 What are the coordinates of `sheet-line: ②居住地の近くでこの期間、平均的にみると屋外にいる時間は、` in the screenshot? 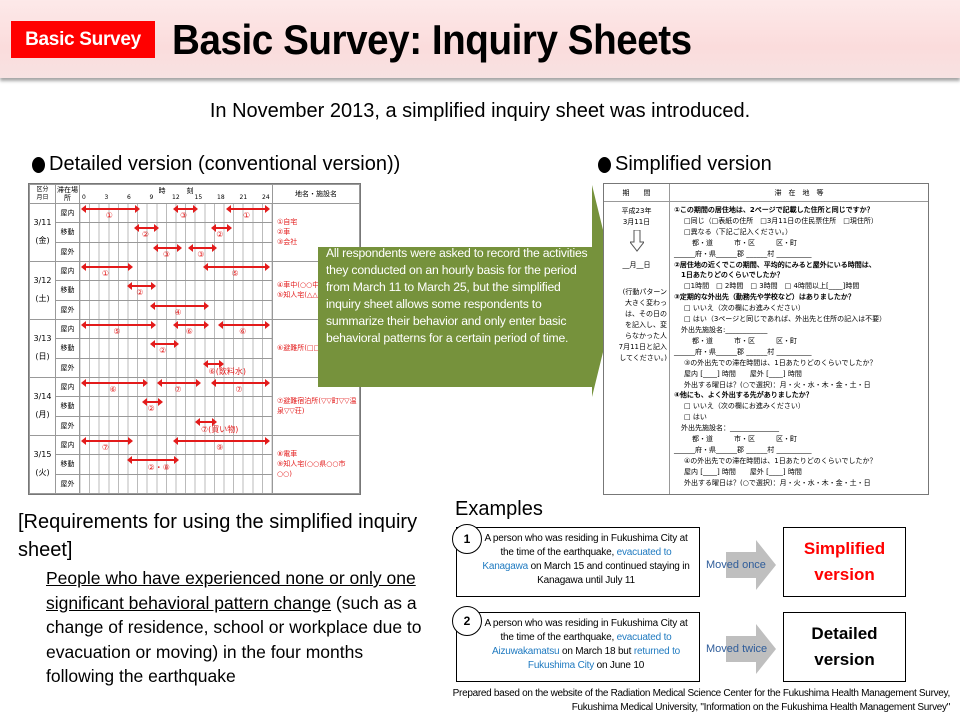 It's located at (775, 264).